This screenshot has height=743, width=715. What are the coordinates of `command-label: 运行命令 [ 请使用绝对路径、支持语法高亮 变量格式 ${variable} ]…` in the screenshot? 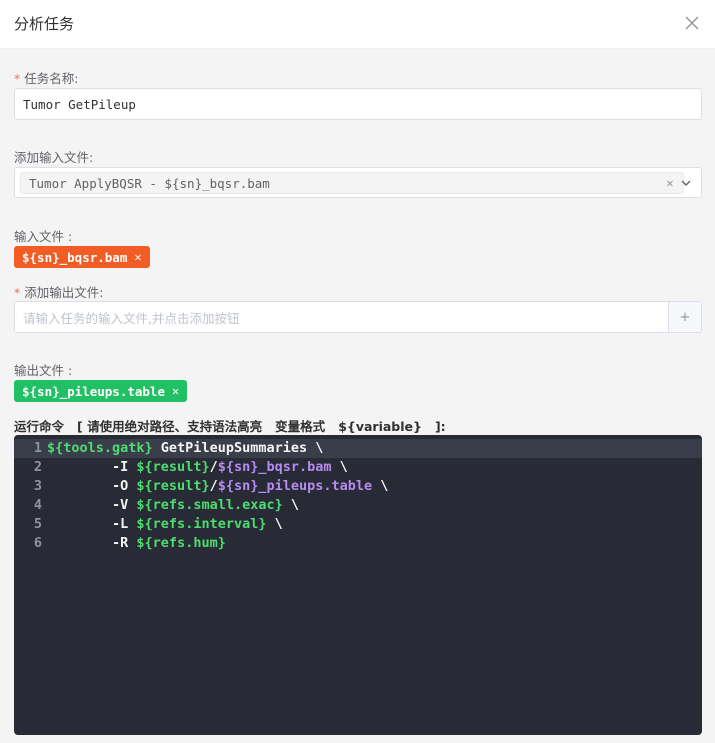 It's located at (230, 426).